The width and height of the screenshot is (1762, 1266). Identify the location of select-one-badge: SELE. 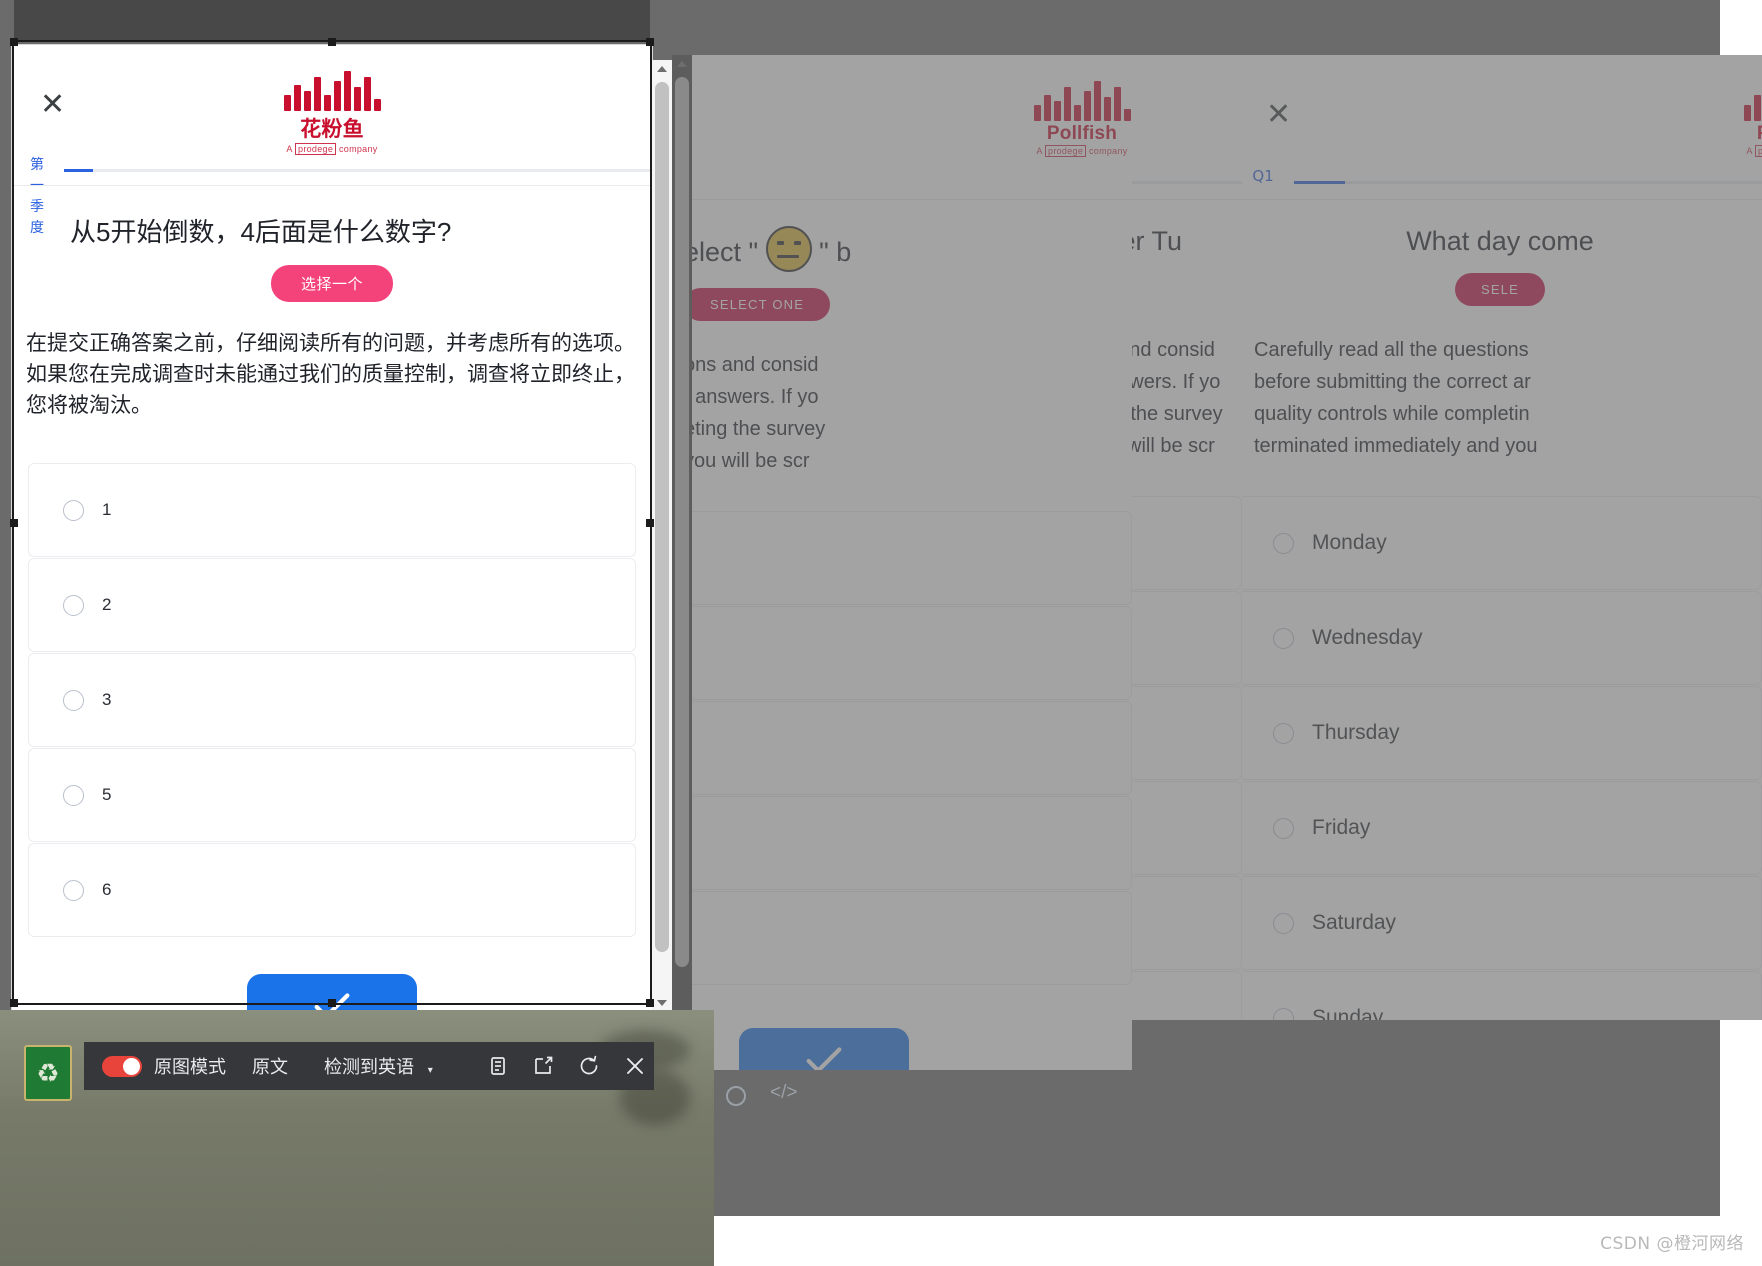
(1500, 289).